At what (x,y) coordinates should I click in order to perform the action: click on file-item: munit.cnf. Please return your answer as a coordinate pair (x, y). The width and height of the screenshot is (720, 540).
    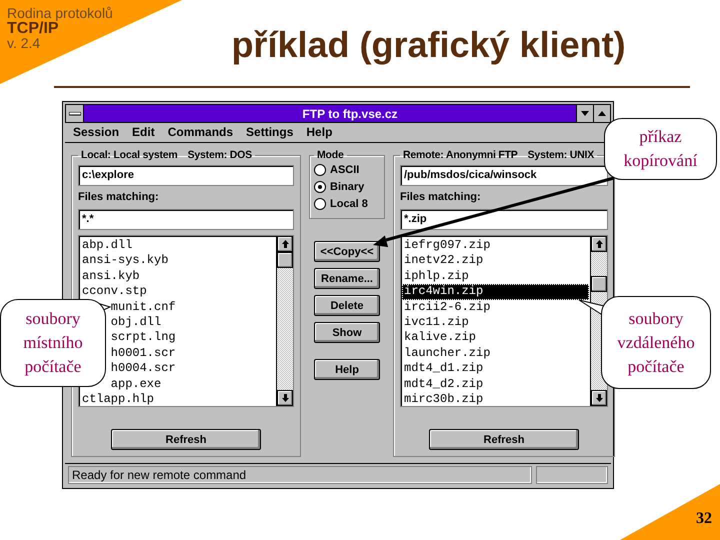
    Looking at the image, I should click on (142, 307).